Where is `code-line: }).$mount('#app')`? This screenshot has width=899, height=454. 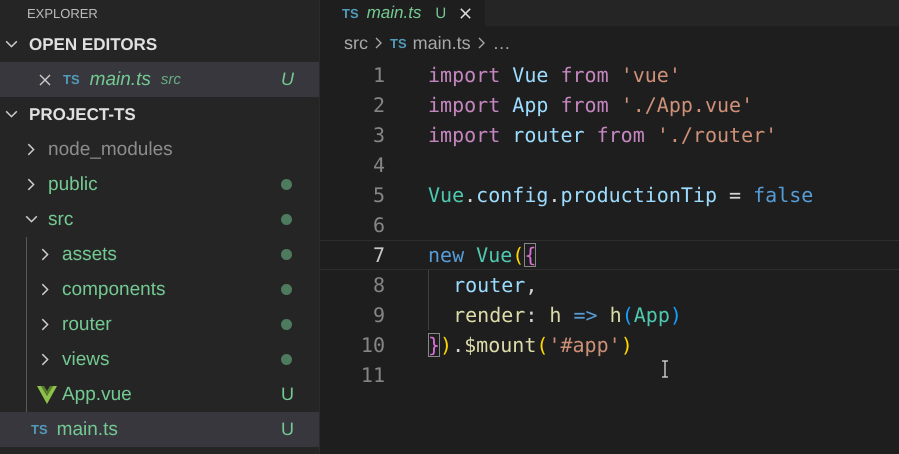 code-line: }).$mount('#app') is located at coordinates (530, 345).